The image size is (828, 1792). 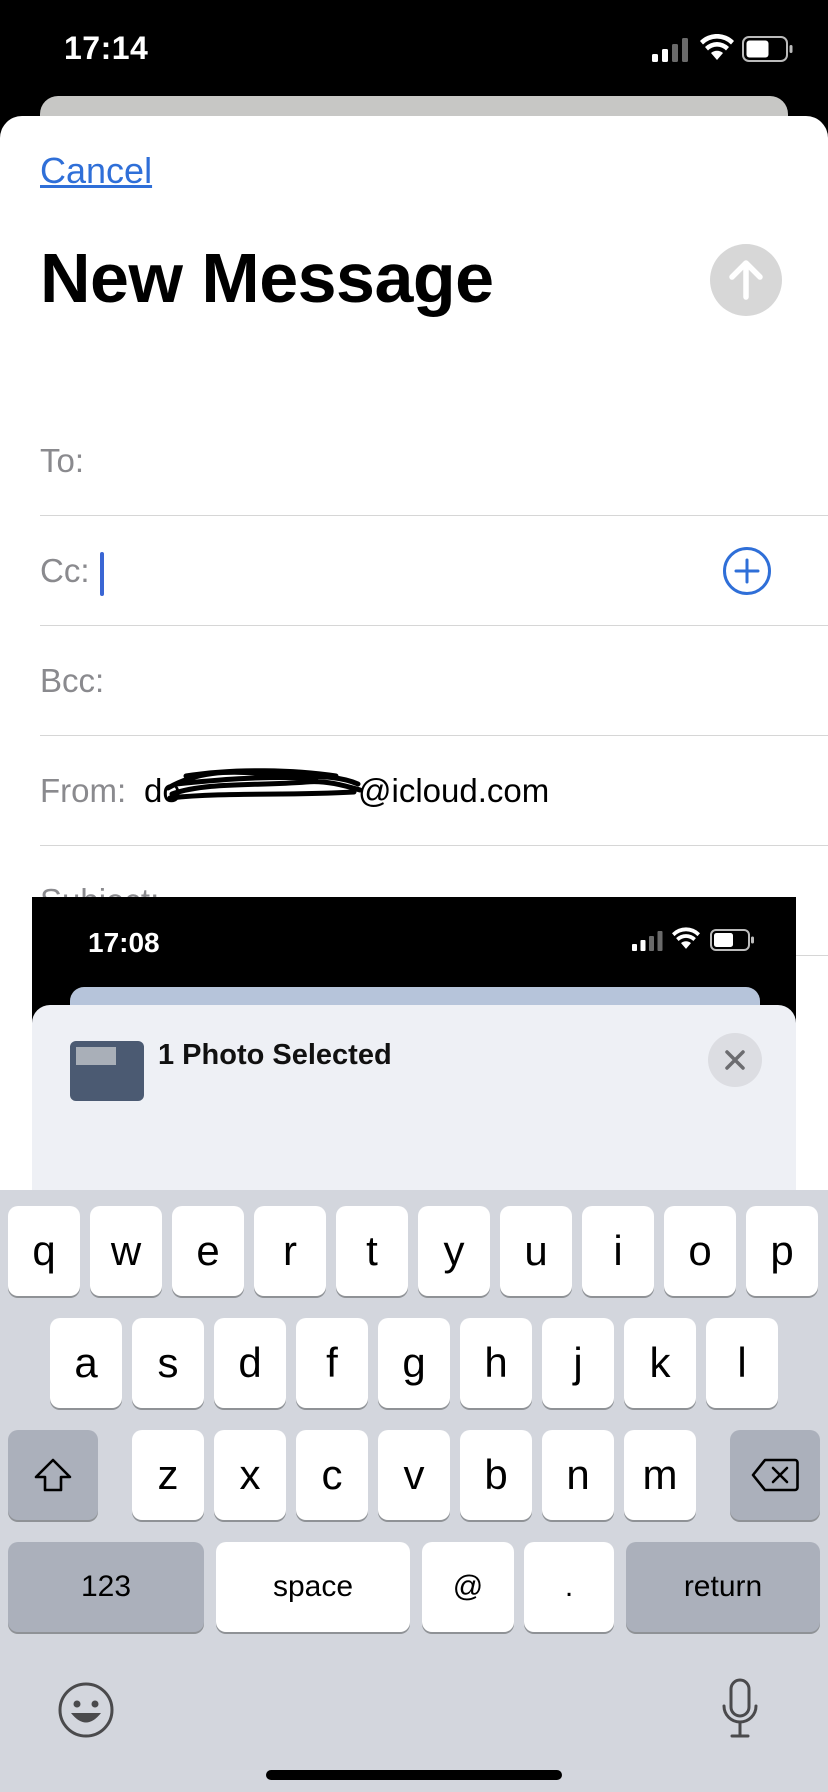 What do you see at coordinates (414, 1775) in the screenshot?
I see `home-indicator` at bounding box center [414, 1775].